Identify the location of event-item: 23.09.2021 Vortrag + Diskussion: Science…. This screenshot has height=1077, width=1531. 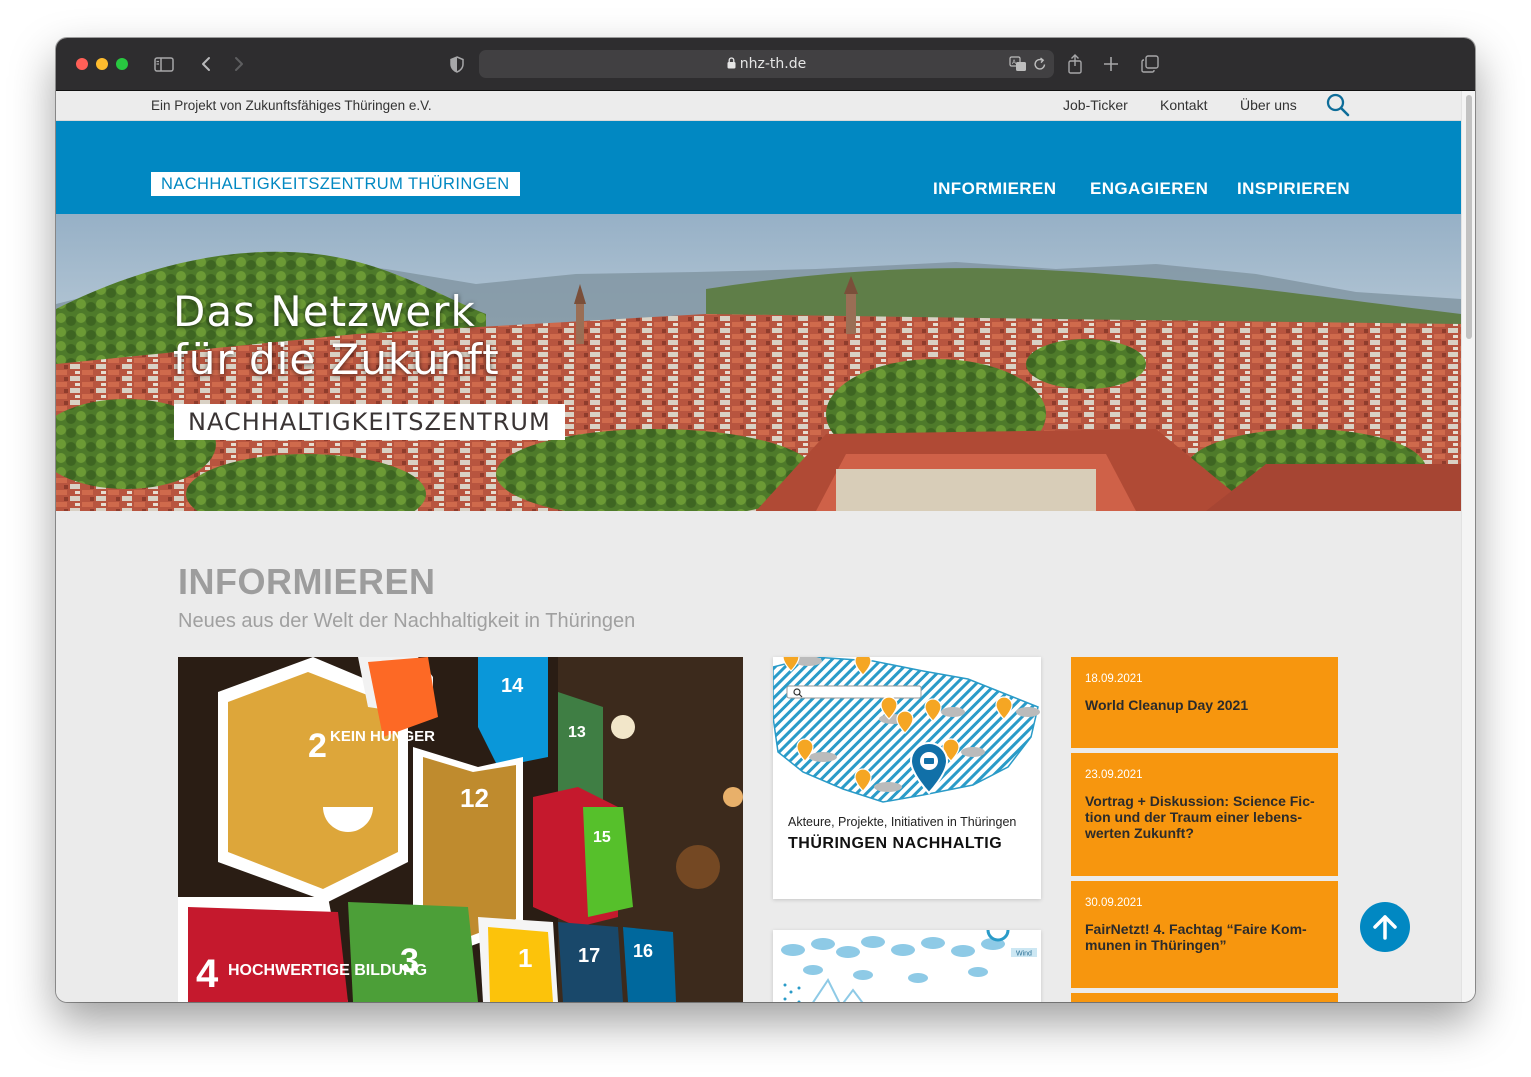
(1204, 814).